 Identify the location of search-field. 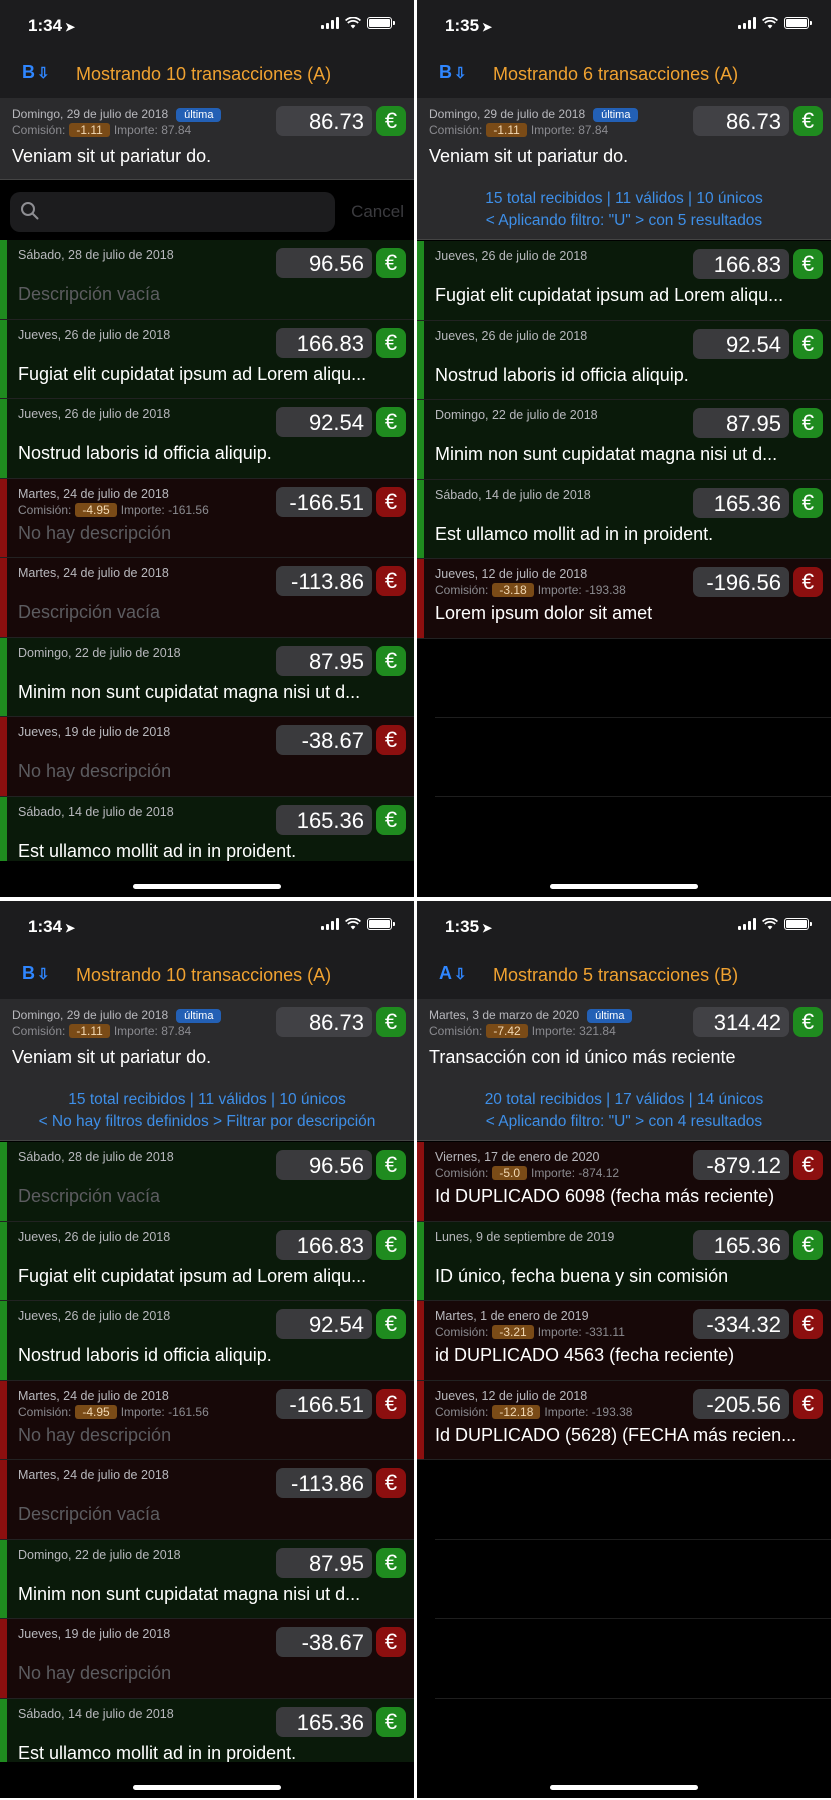
(172, 212).